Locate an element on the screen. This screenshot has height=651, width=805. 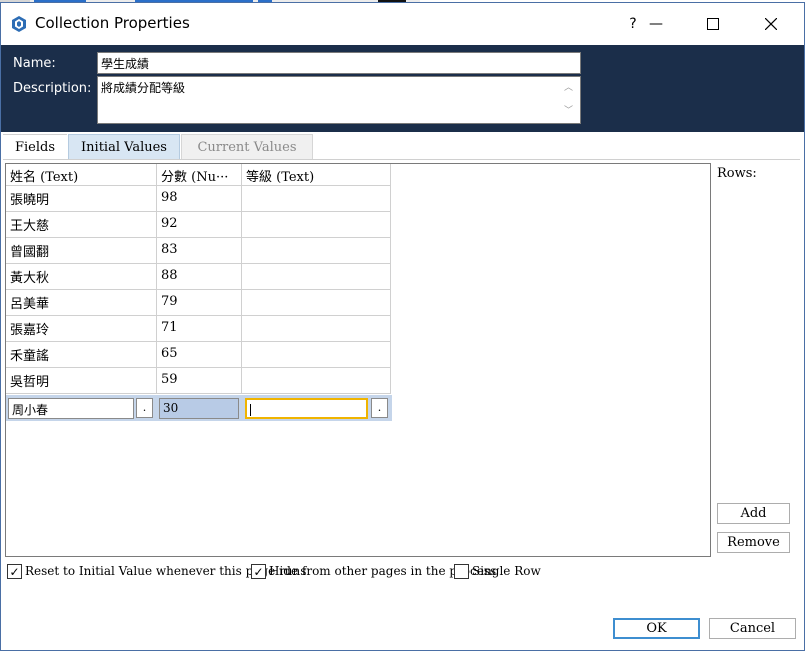
column-header-name: 姓名 (Text) is located at coordinates (81, 175).